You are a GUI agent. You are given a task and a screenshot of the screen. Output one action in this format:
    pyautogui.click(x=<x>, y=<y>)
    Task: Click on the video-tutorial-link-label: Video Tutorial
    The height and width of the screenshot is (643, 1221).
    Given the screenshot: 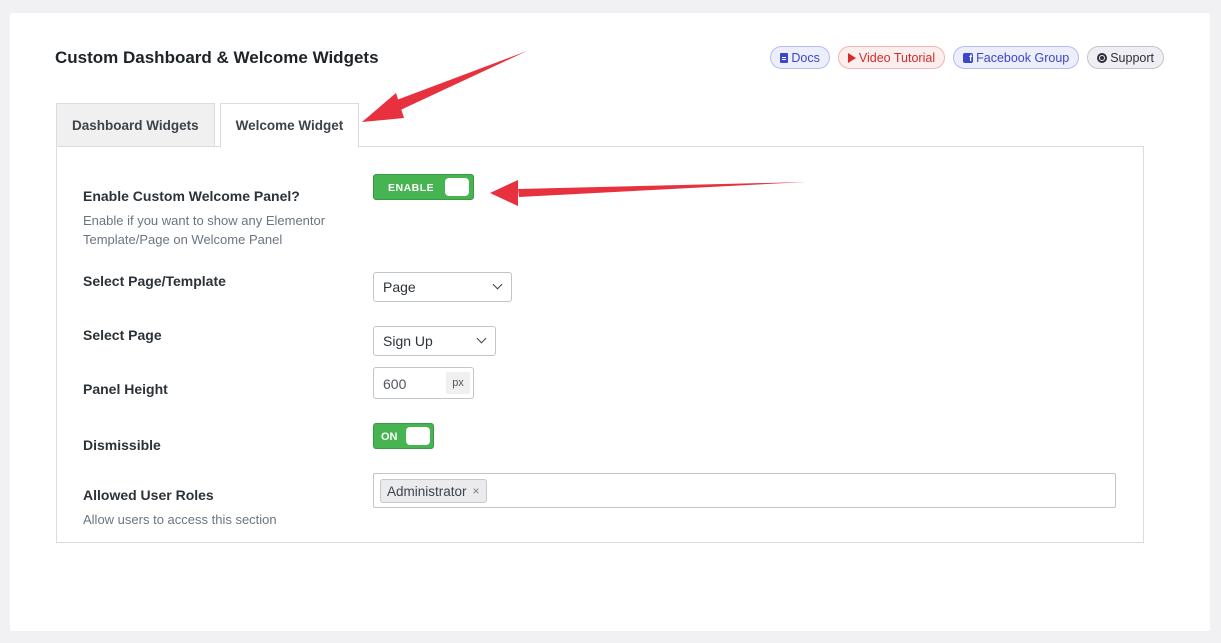 What is the action you would take?
    pyautogui.click(x=897, y=57)
    